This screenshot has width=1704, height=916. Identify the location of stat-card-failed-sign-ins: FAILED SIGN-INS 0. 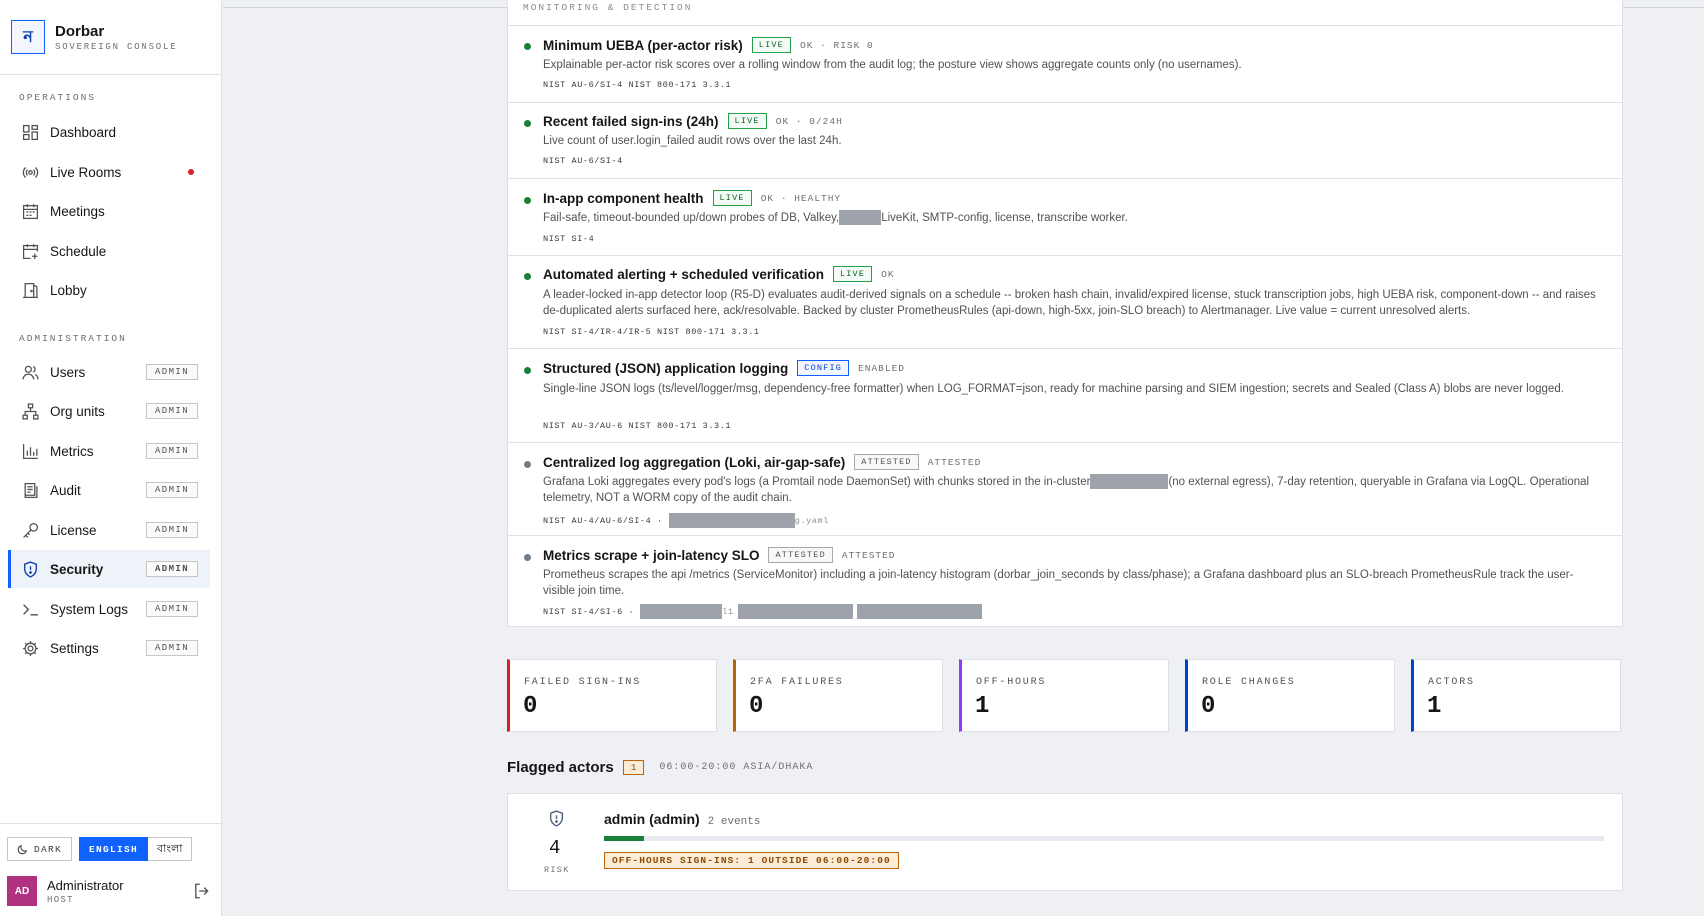
(612, 695).